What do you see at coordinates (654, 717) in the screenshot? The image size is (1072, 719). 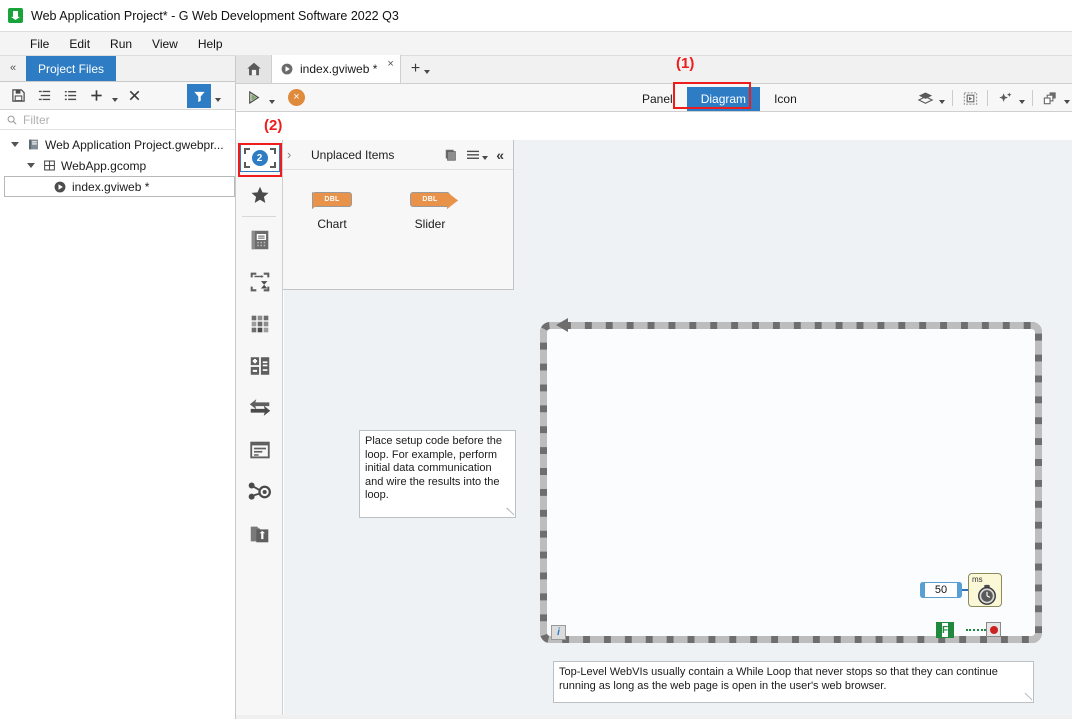 I see `horizontal-scrollbar` at bounding box center [654, 717].